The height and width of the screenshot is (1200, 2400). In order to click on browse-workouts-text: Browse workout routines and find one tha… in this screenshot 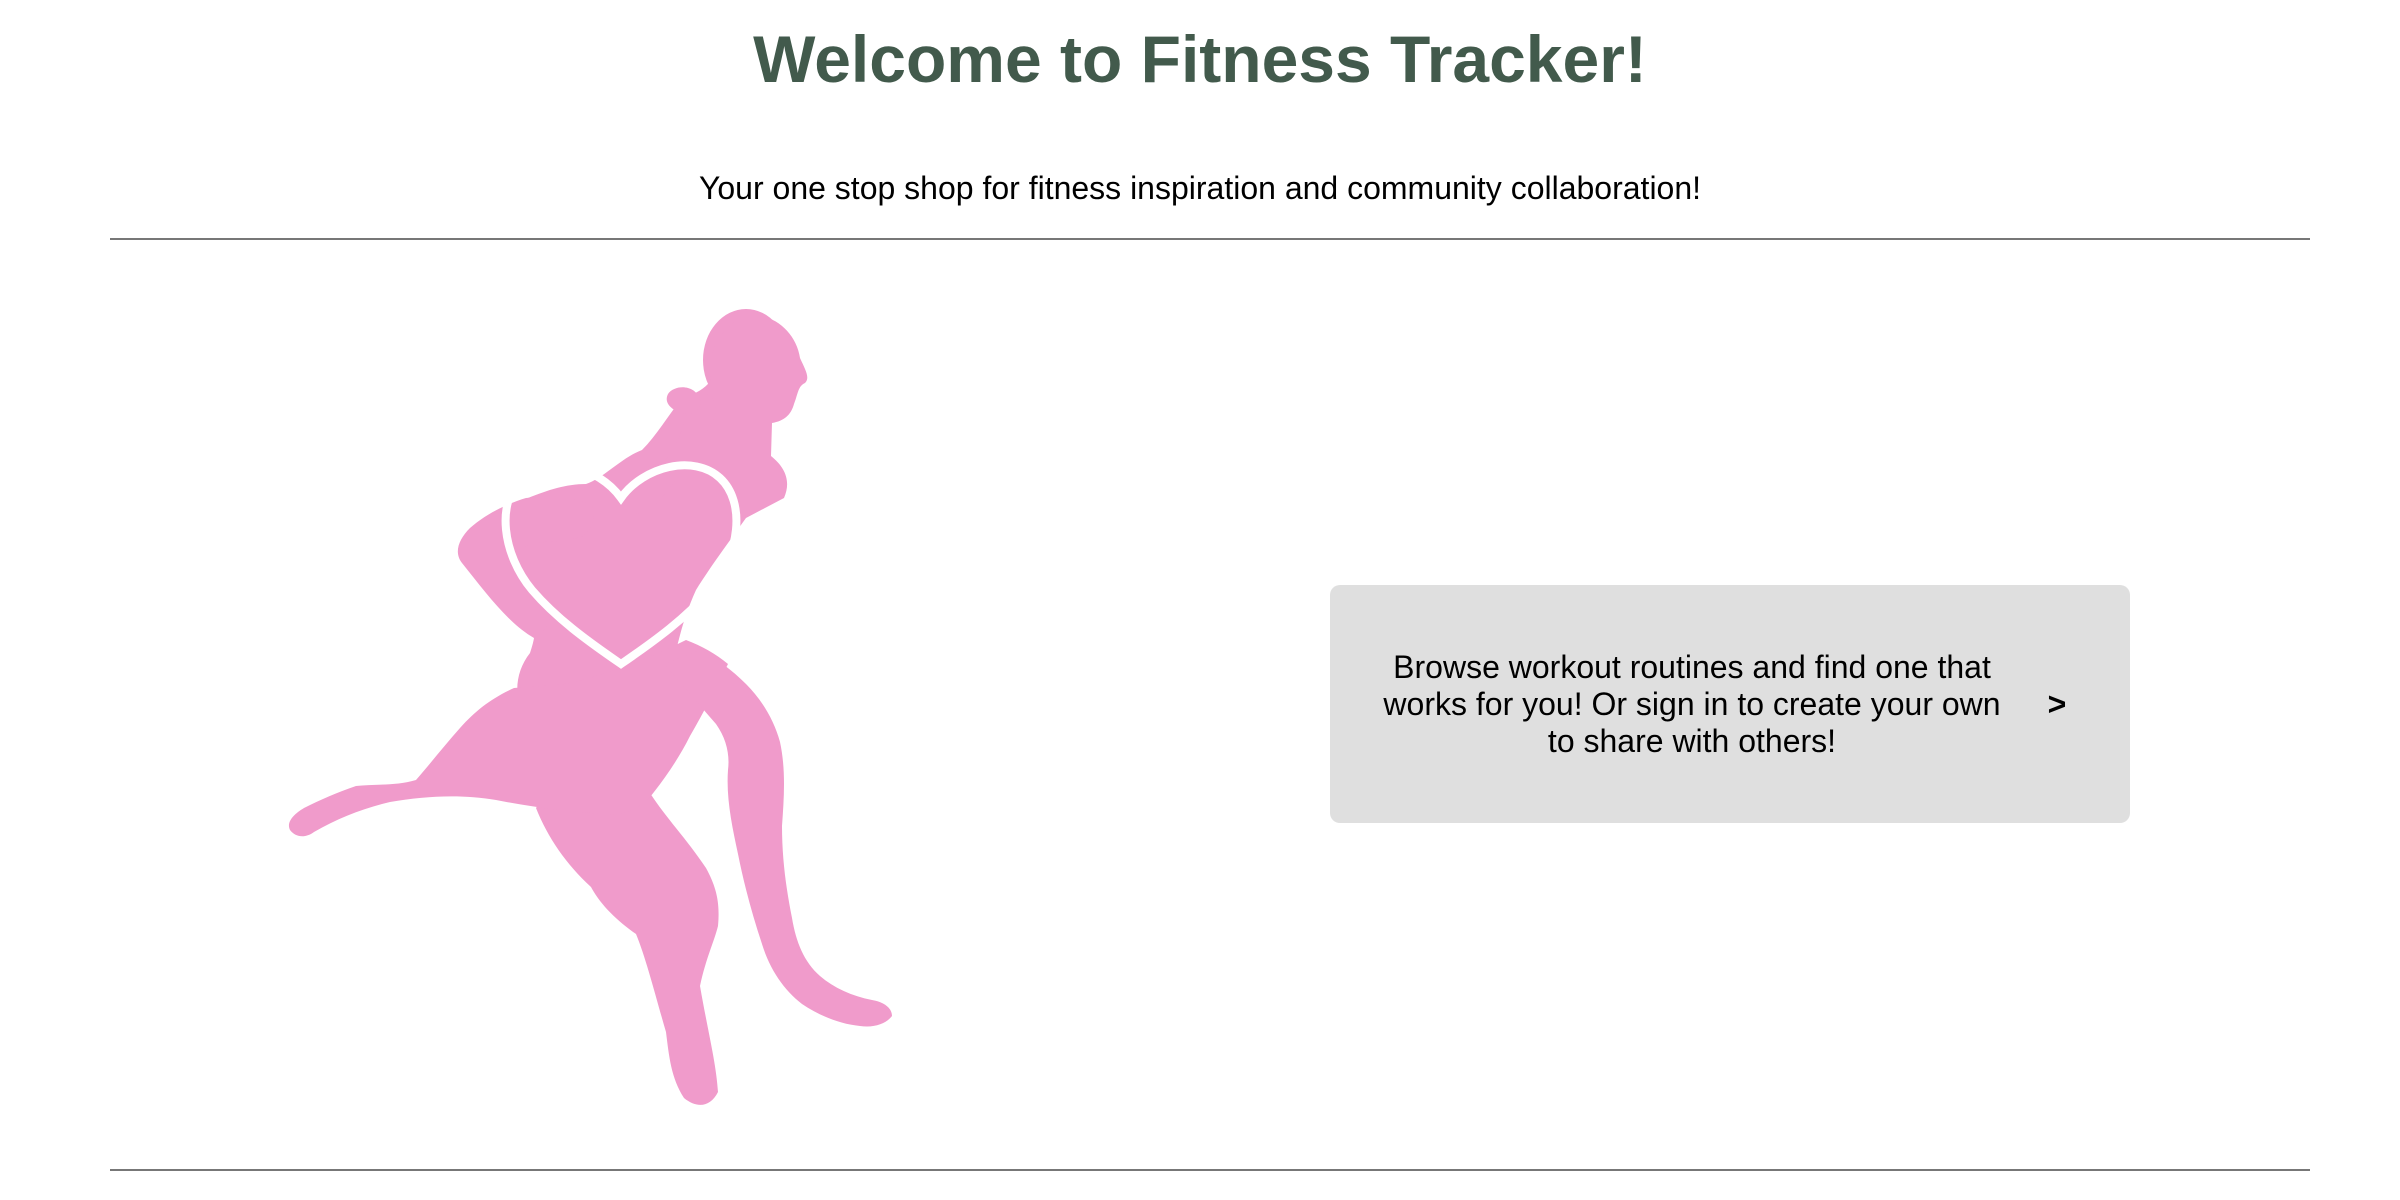, I will do `click(1692, 703)`.